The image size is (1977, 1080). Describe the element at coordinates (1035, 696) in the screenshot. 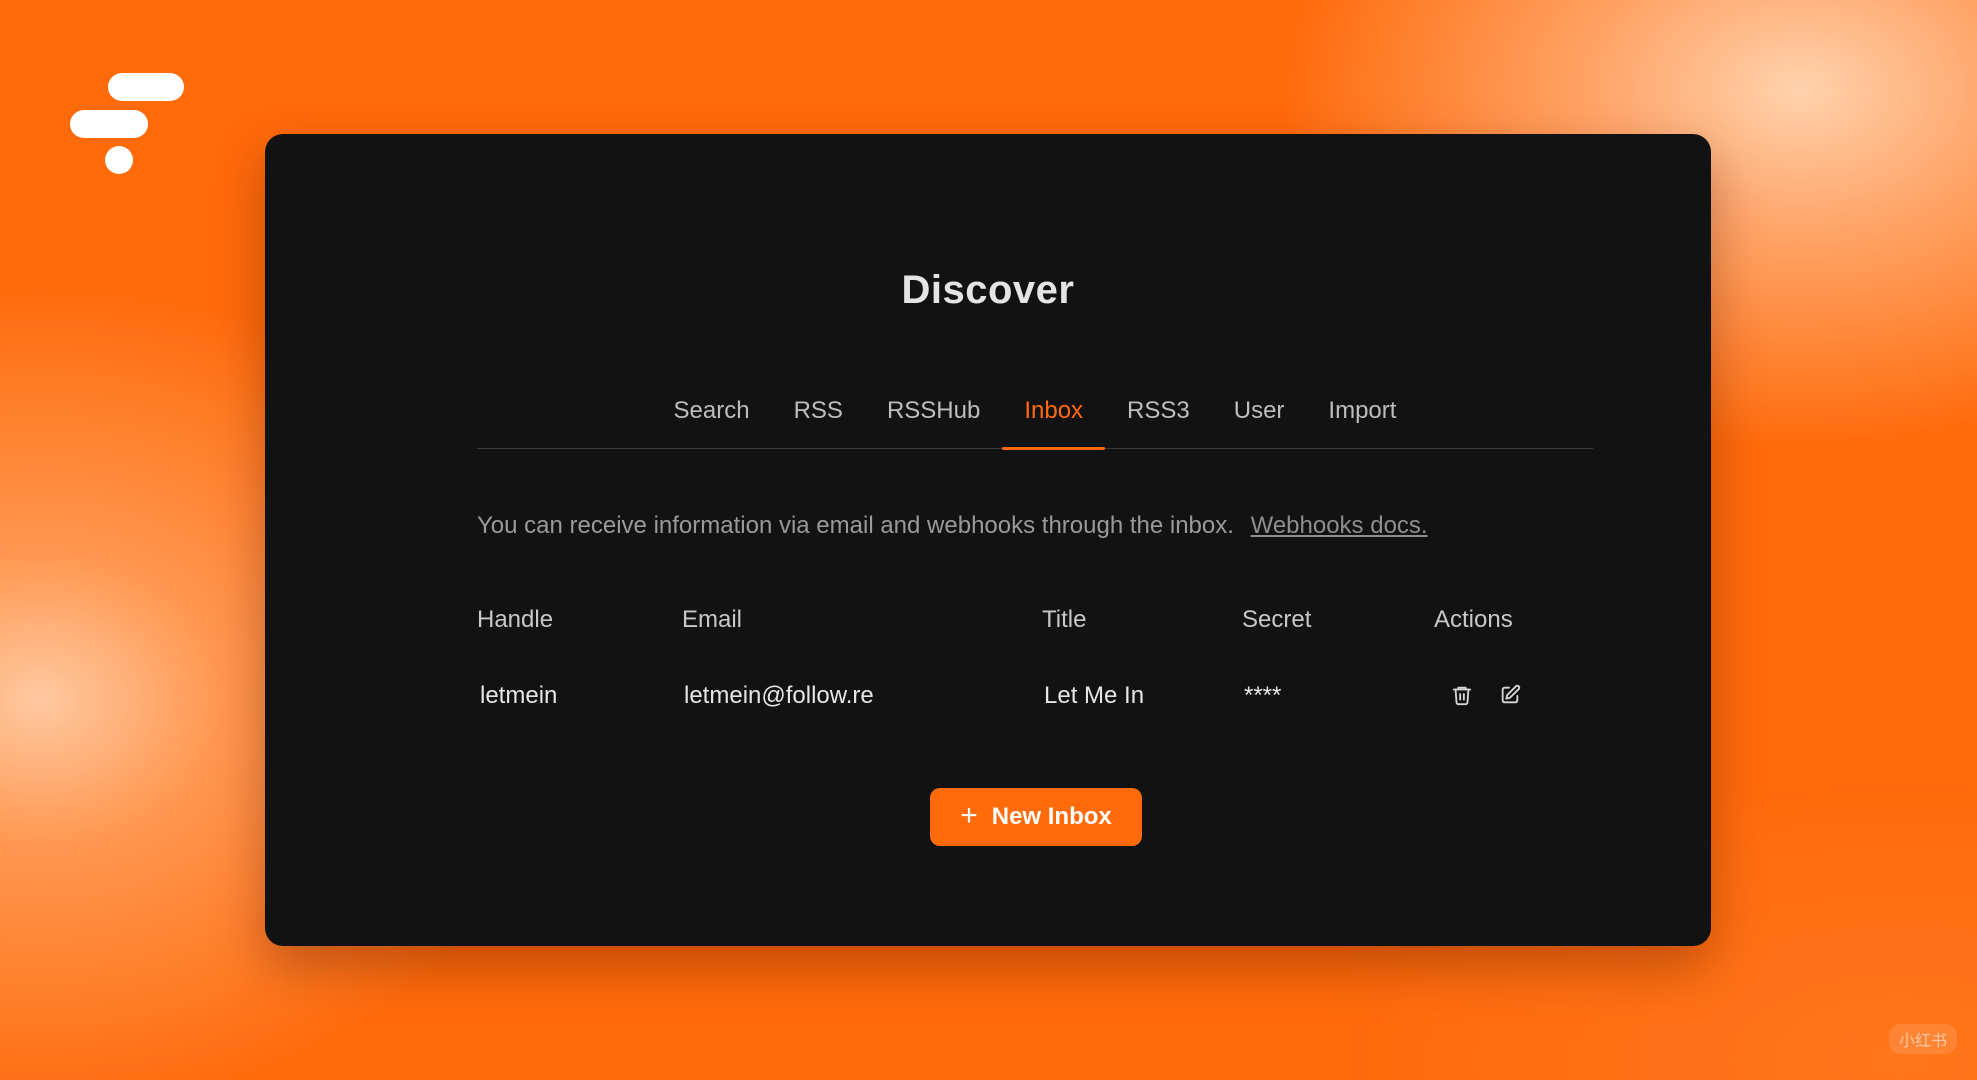

I see `table-row: letmein letmein@follow.re Let Me In ****` at that location.